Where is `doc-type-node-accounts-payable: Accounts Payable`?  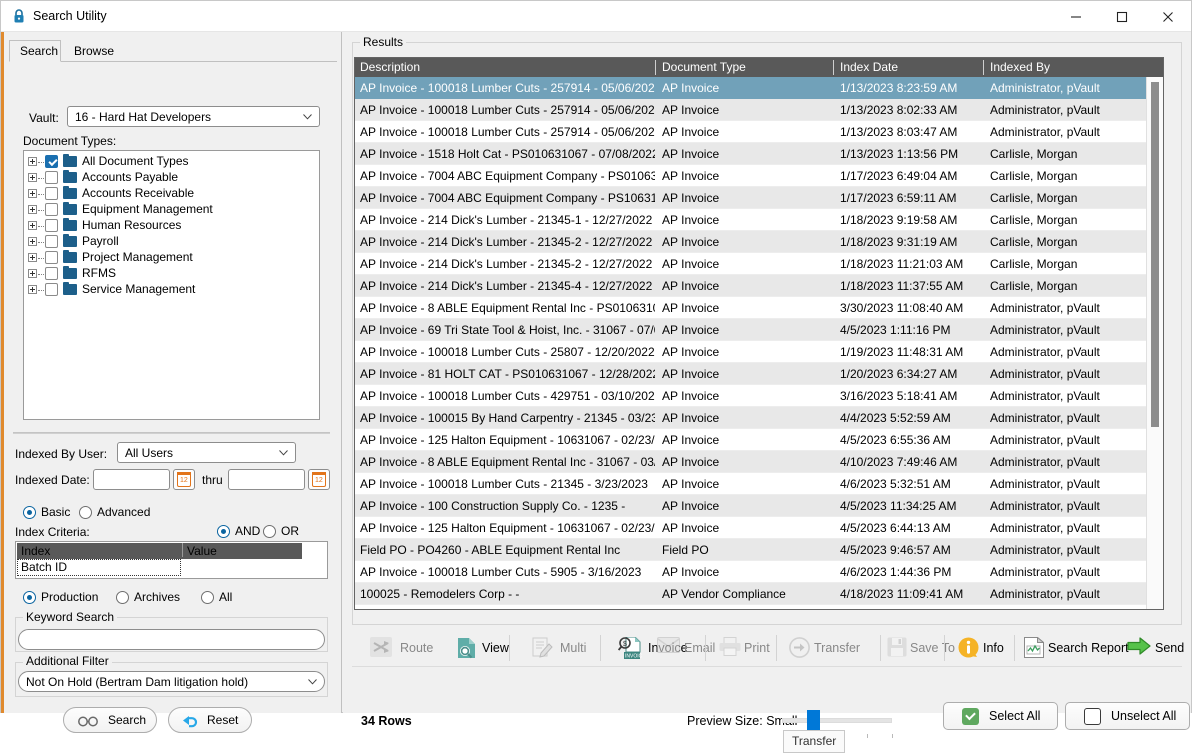 doc-type-node-accounts-payable: Accounts Payable is located at coordinates (171, 178).